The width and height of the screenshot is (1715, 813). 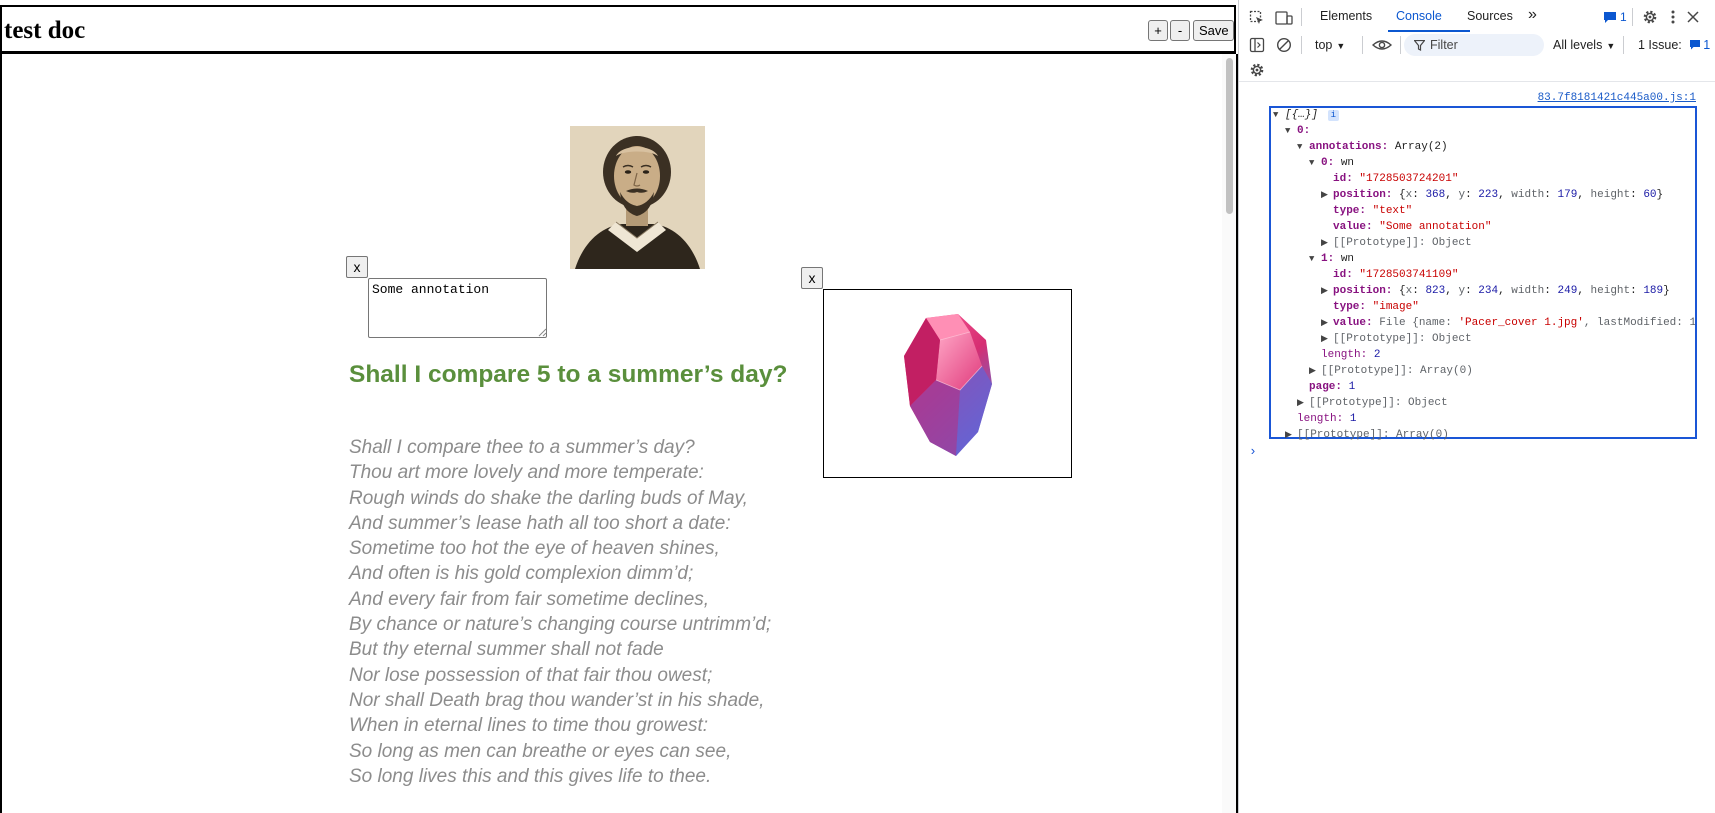 What do you see at coordinates (1623, 17) in the screenshot?
I see `issues-count-badge: 1` at bounding box center [1623, 17].